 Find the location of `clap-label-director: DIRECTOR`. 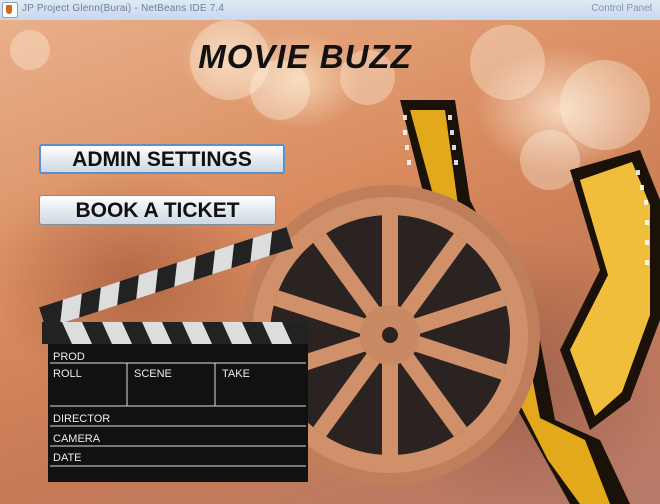

clap-label-director: DIRECTOR is located at coordinates (81, 419).